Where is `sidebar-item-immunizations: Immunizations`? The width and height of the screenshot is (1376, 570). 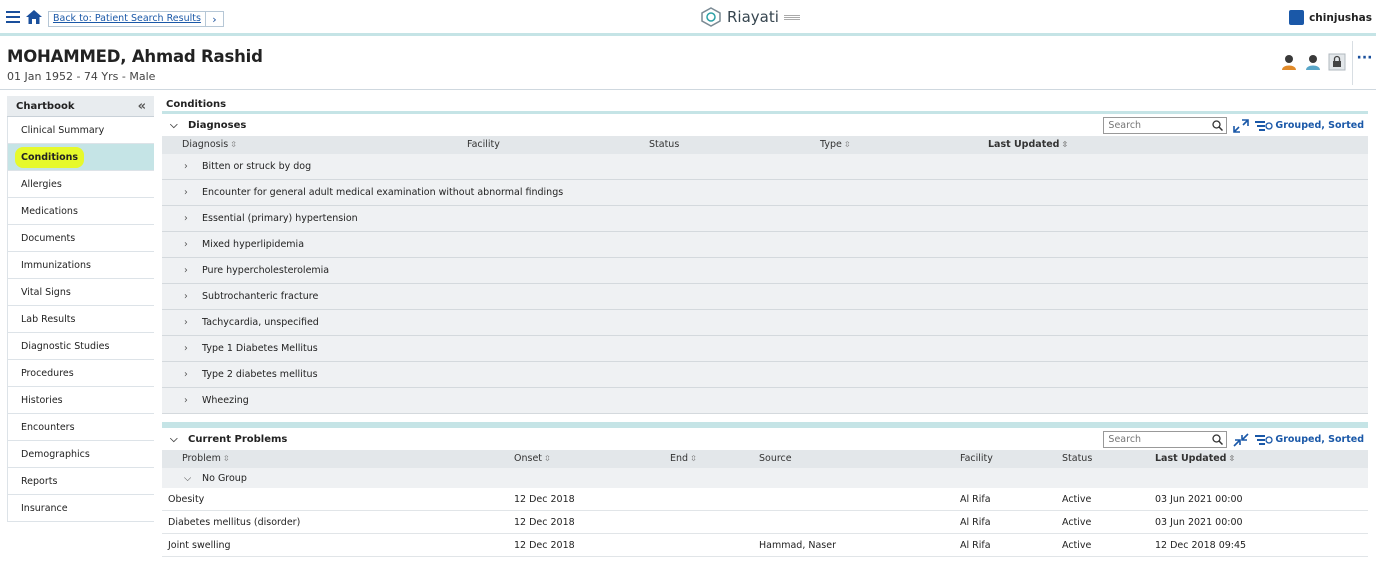 sidebar-item-immunizations: Immunizations is located at coordinates (80, 265).